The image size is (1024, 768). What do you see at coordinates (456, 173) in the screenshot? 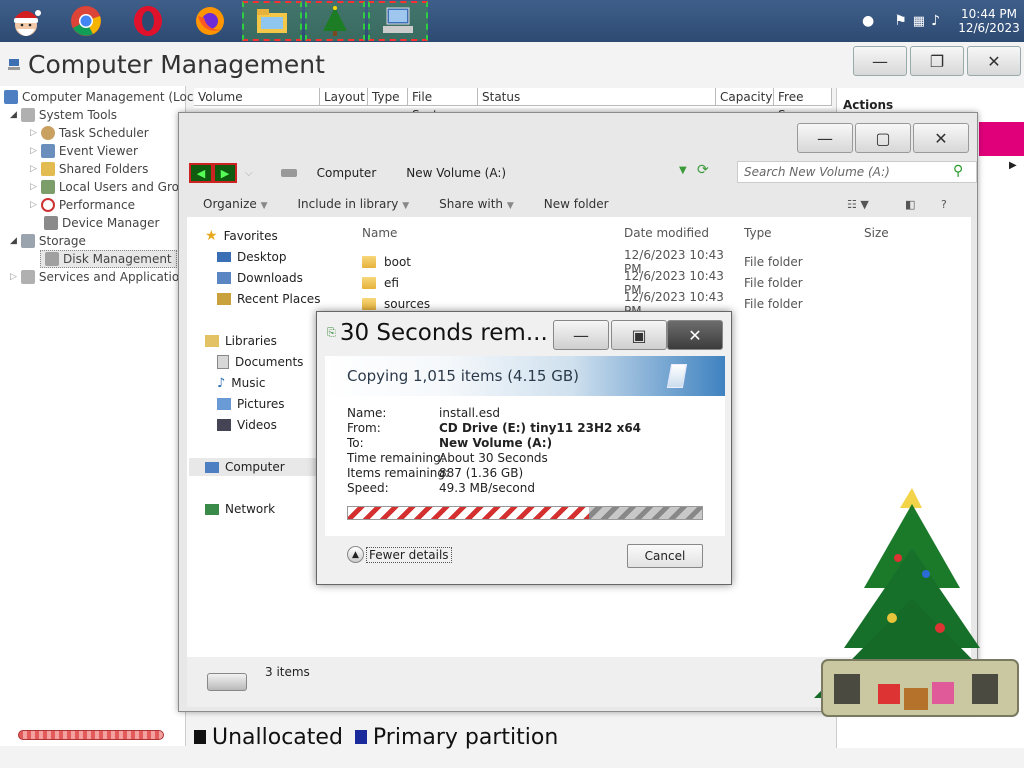
I see `breadcrumb-volume: New Volume (A:)` at bounding box center [456, 173].